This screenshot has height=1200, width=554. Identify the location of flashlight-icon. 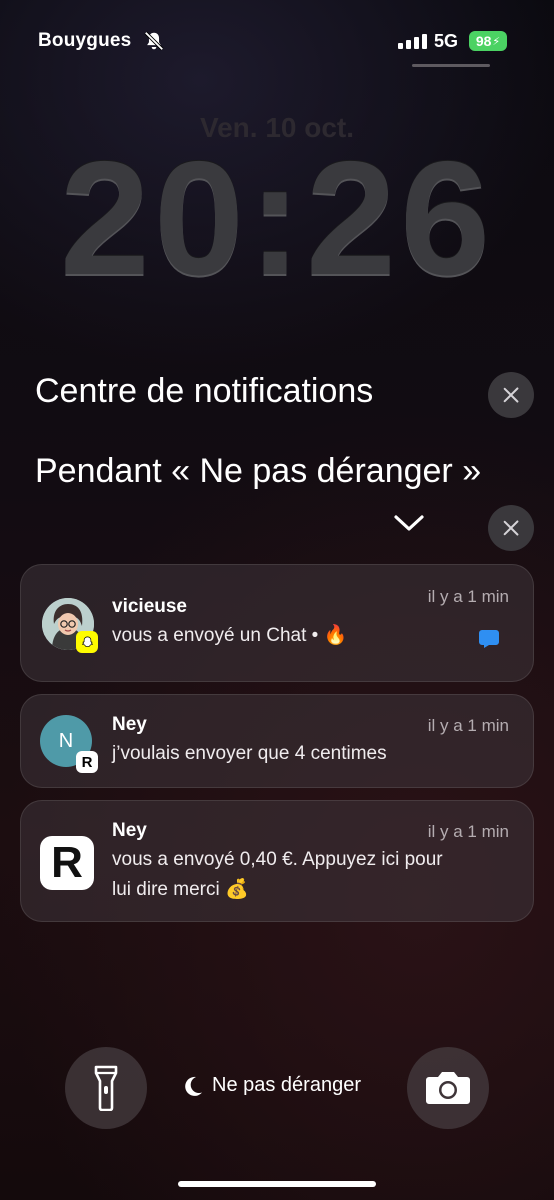
(106, 1088).